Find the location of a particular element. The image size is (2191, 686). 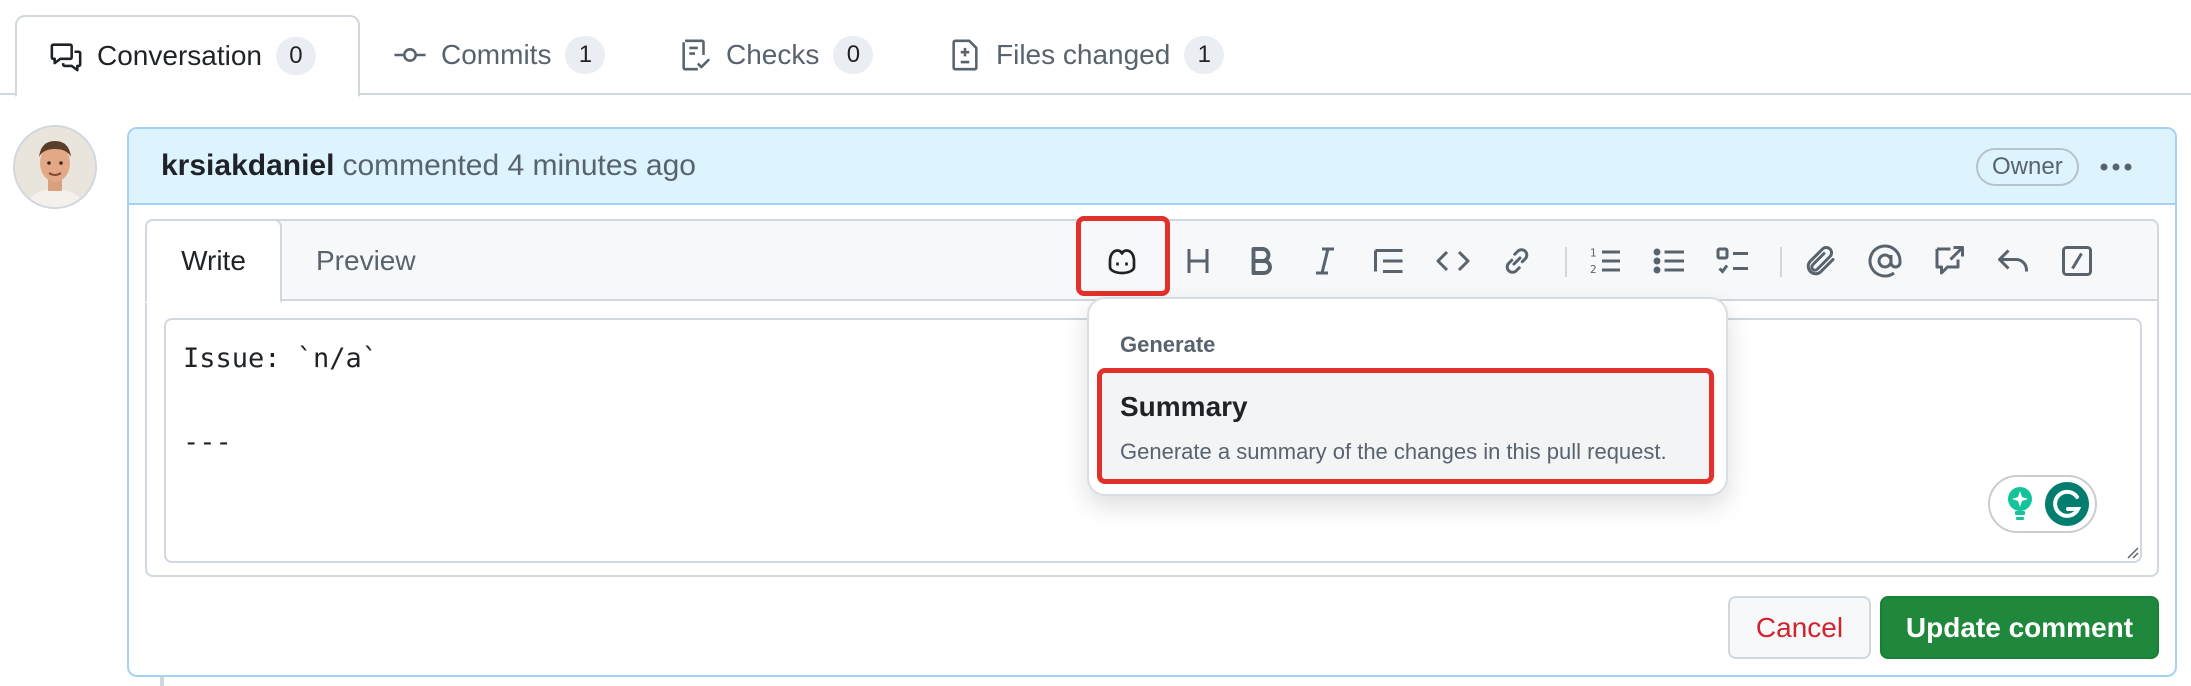

file-diff-icon is located at coordinates (965, 55).